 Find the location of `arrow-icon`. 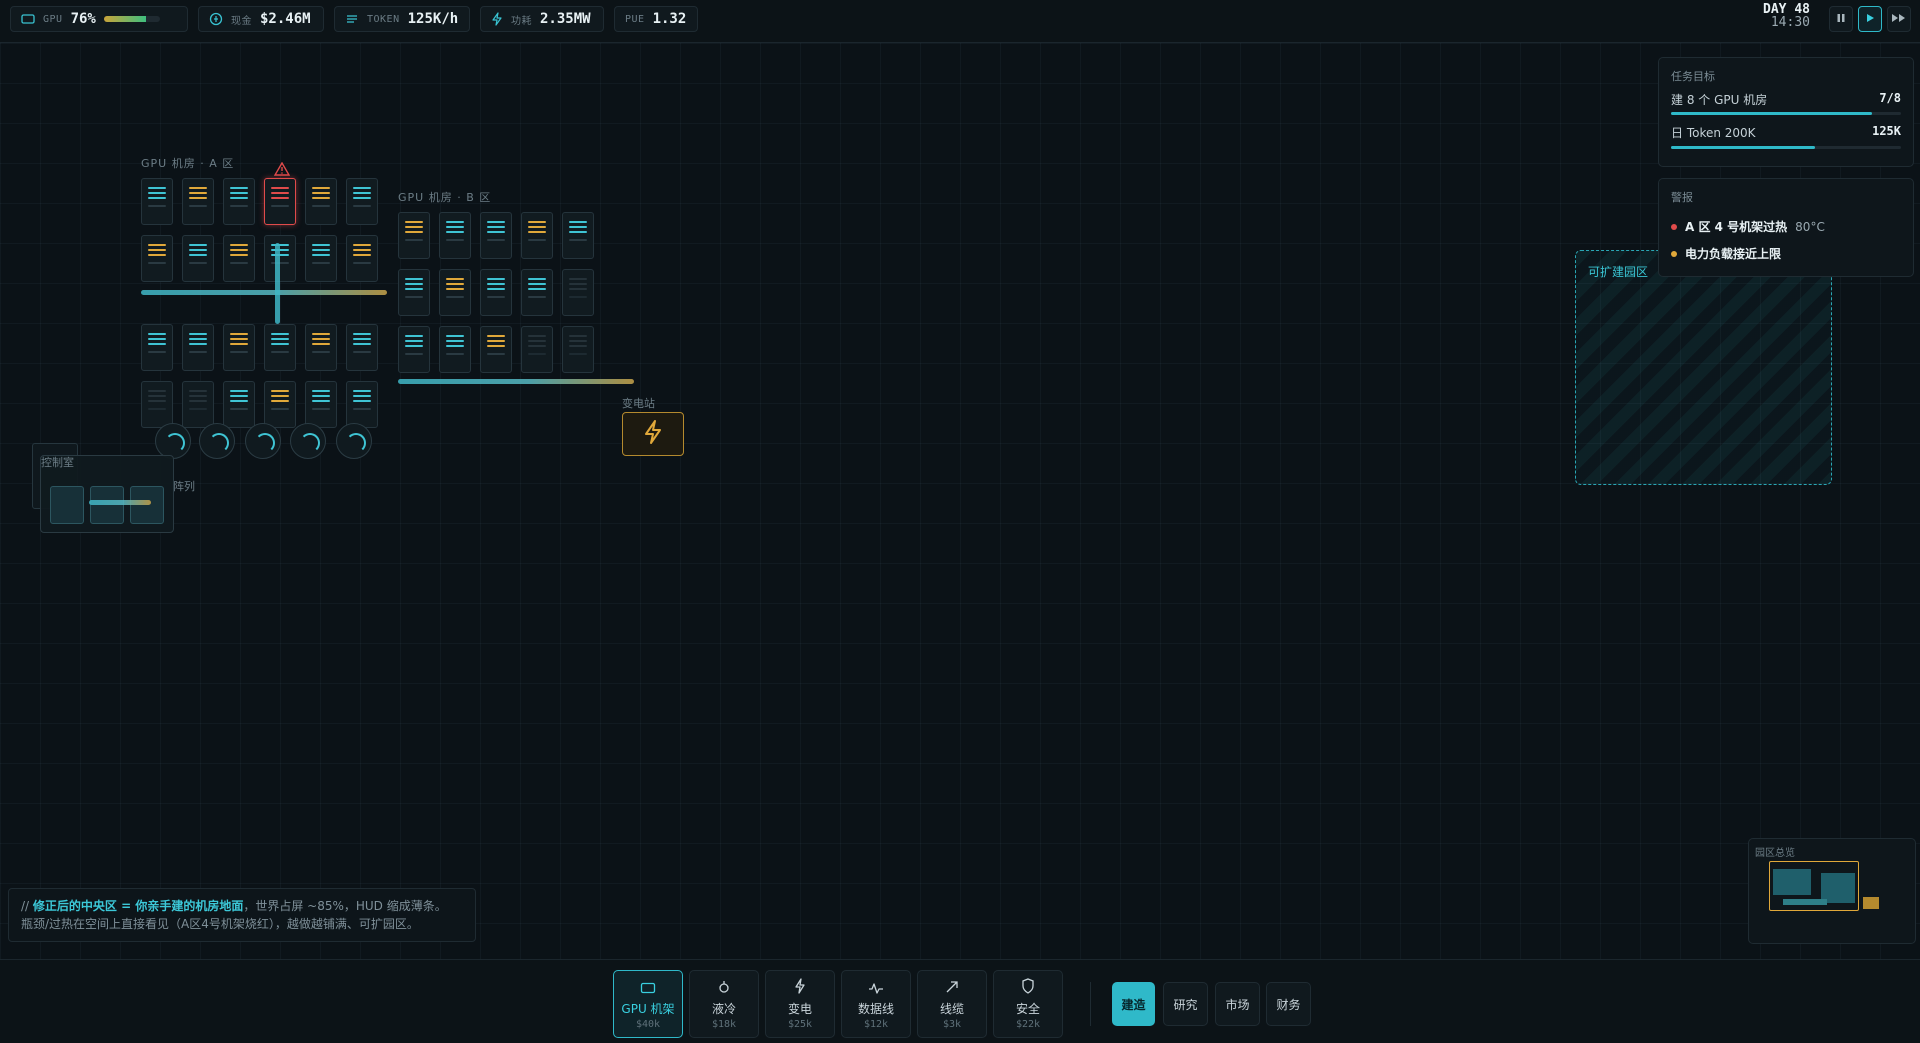

arrow-icon is located at coordinates (952, 988).